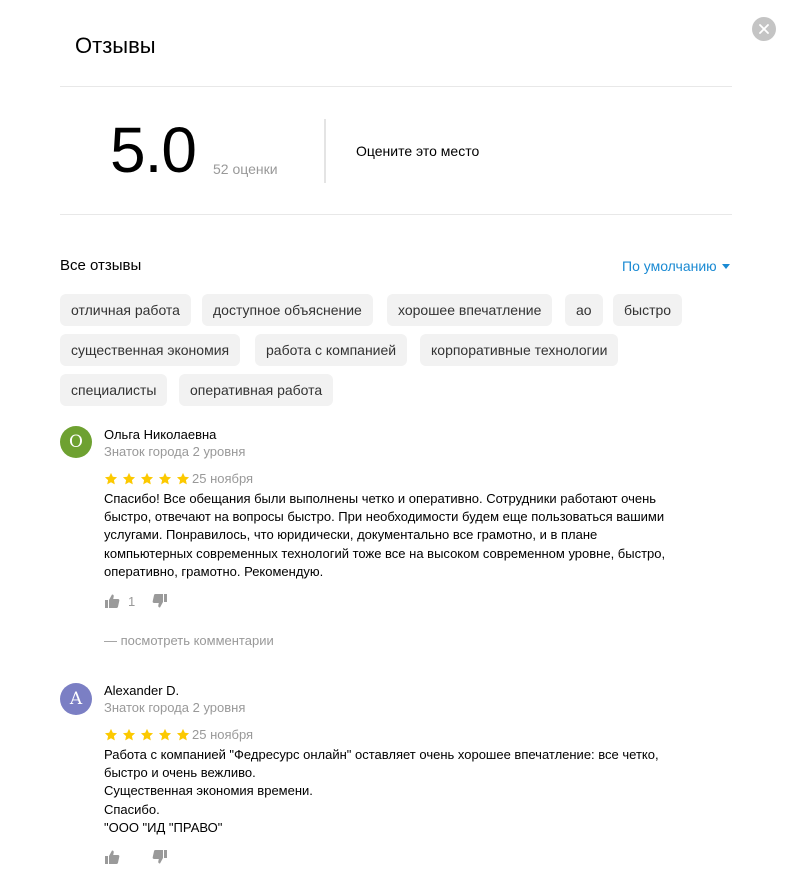 The width and height of the screenshot is (792, 880). I want to click on all-reviews-heading: Все отзывы, so click(101, 265).